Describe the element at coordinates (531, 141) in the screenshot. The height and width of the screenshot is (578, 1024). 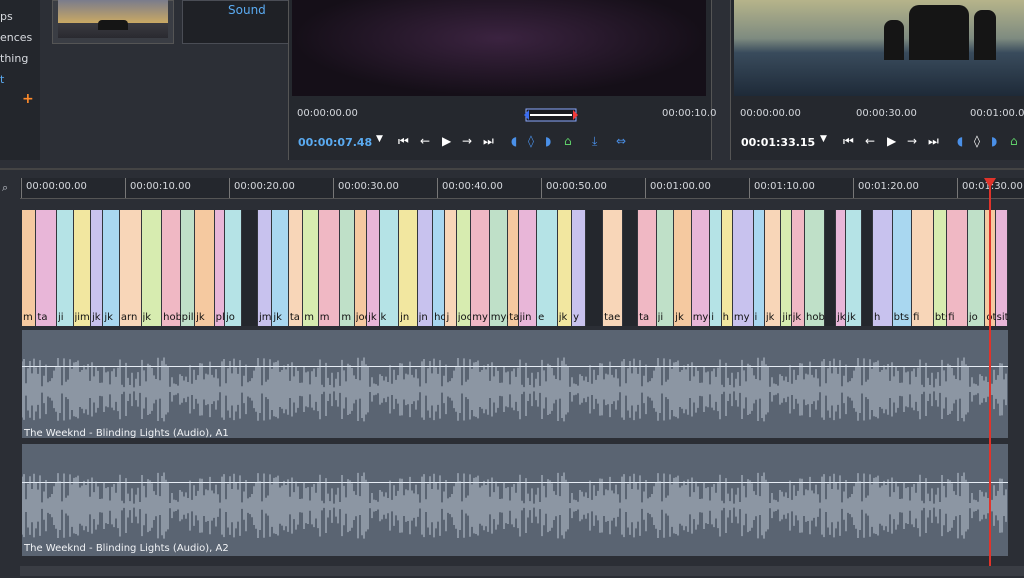
I see `mark-clip-icon: ◊` at that location.